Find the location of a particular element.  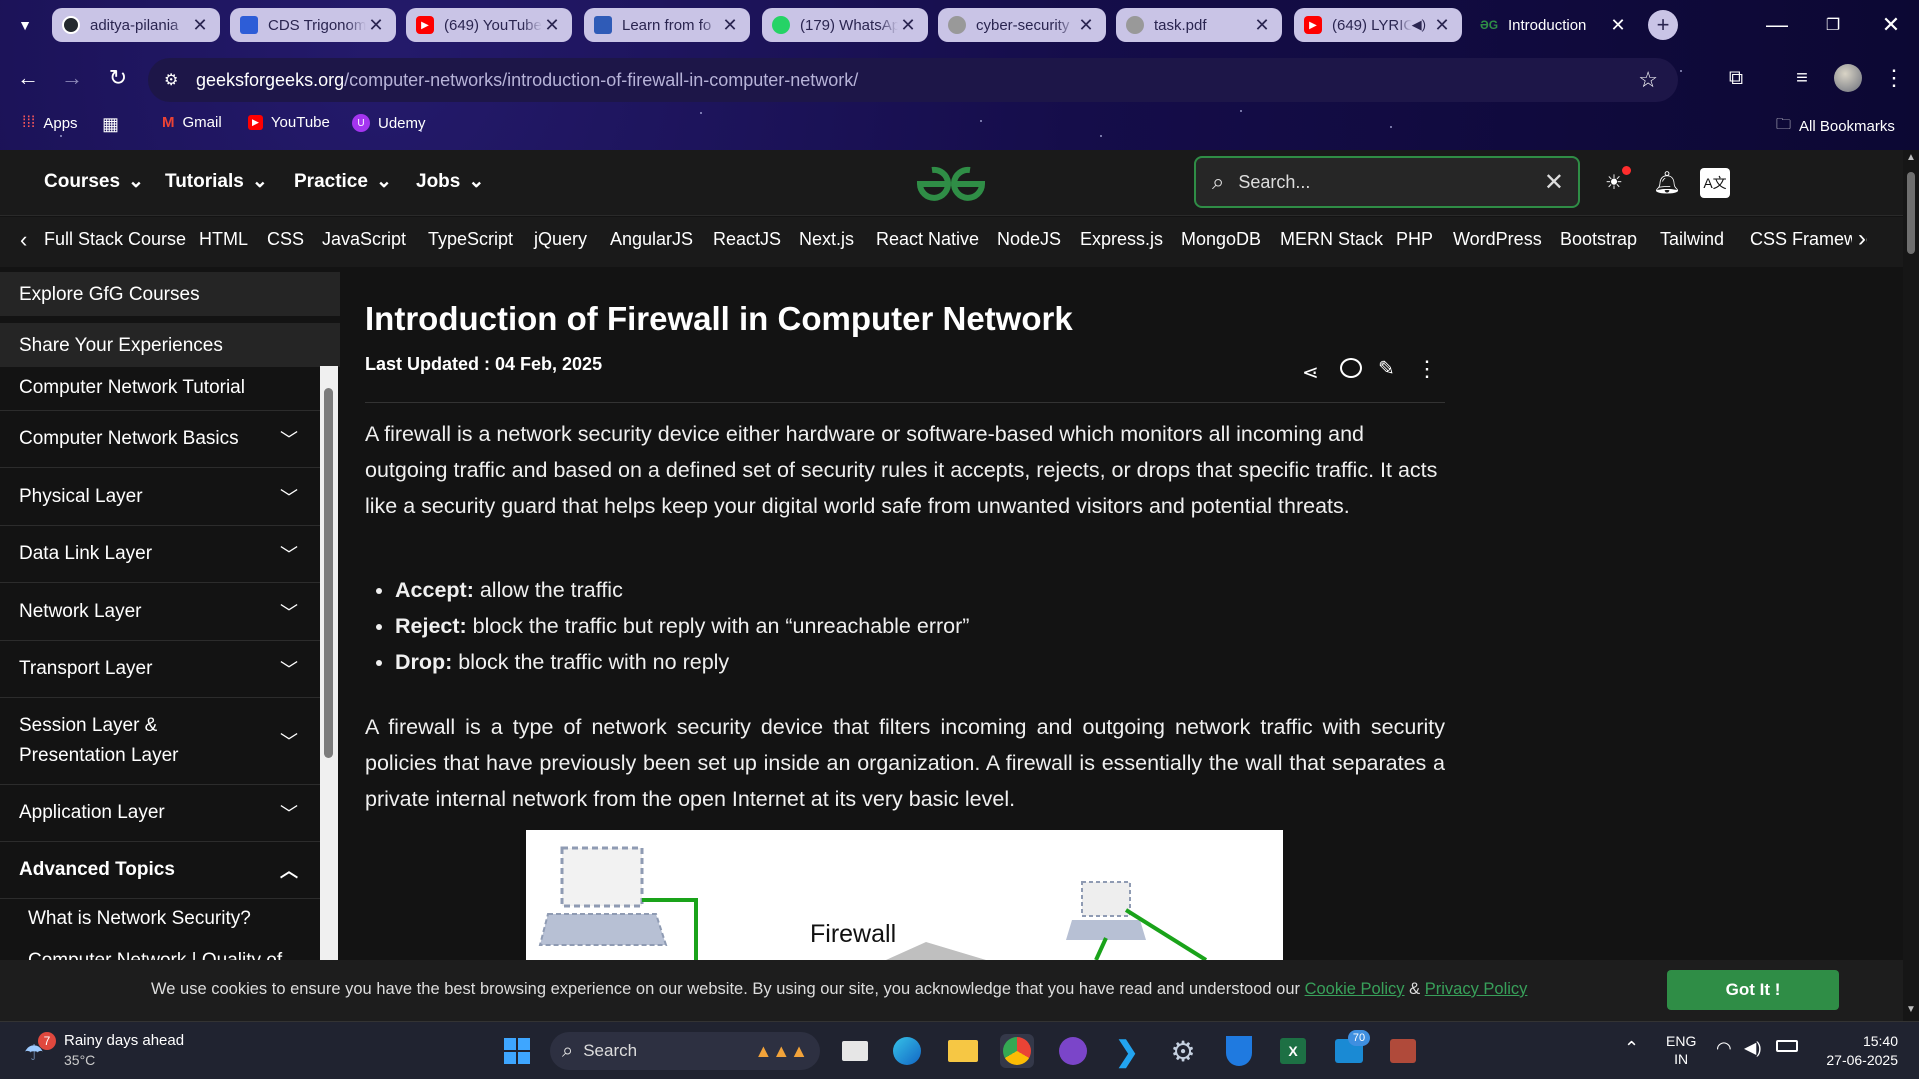

sidebar-item: Data Link Layer ﹀ is located at coordinates (160, 554).